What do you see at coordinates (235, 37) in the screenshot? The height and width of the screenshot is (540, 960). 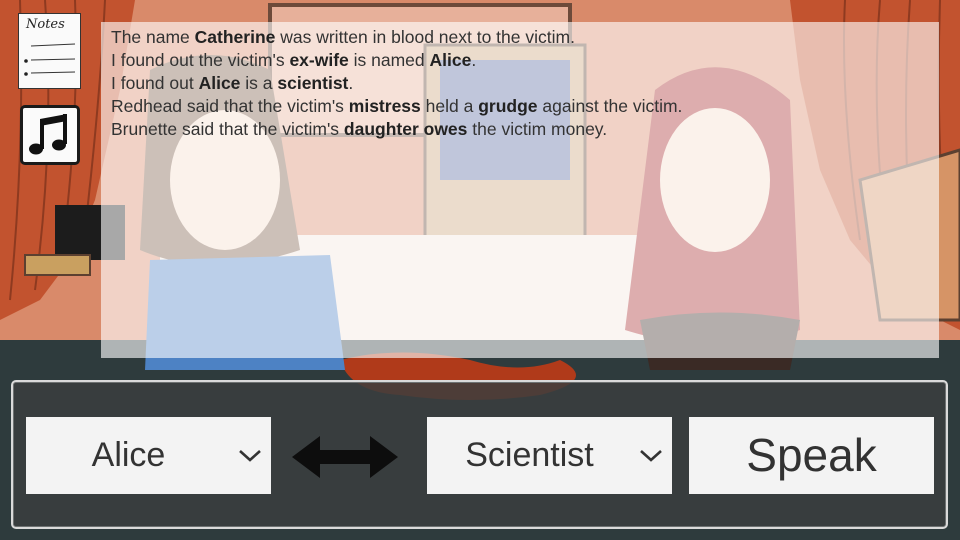 I see `clue-keyword: Catherine` at bounding box center [235, 37].